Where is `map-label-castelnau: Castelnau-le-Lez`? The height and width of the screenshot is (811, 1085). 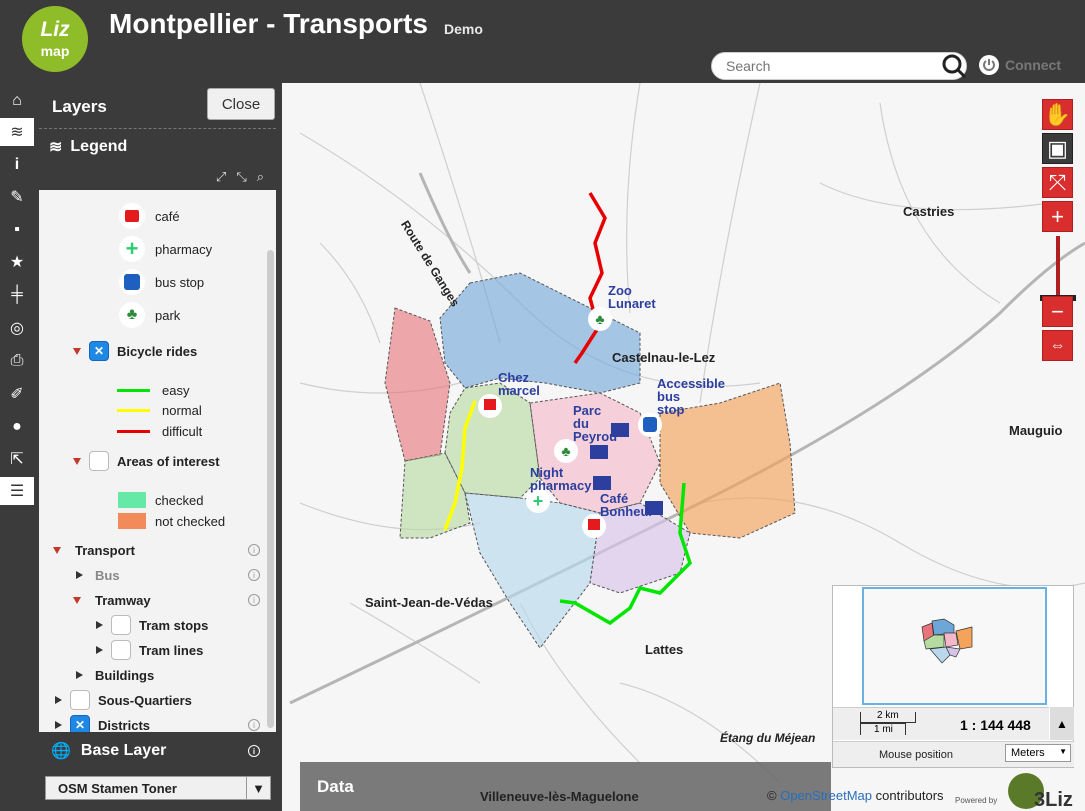 map-label-castelnau: Castelnau-le-Lez is located at coordinates (664, 357).